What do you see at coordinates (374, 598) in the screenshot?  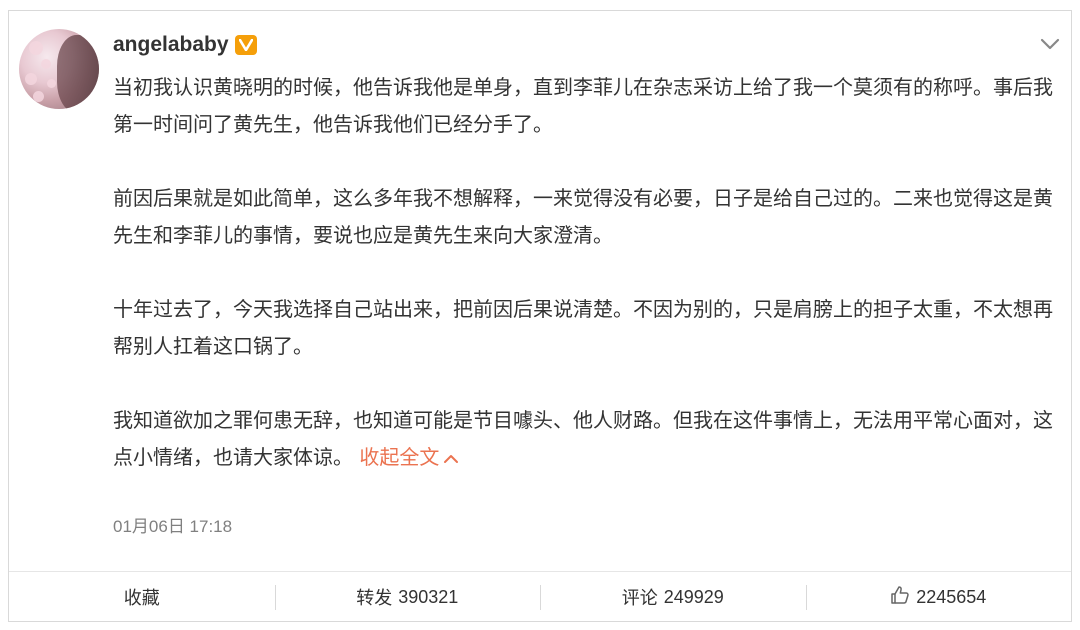 I see `repost-label: 转发` at bounding box center [374, 598].